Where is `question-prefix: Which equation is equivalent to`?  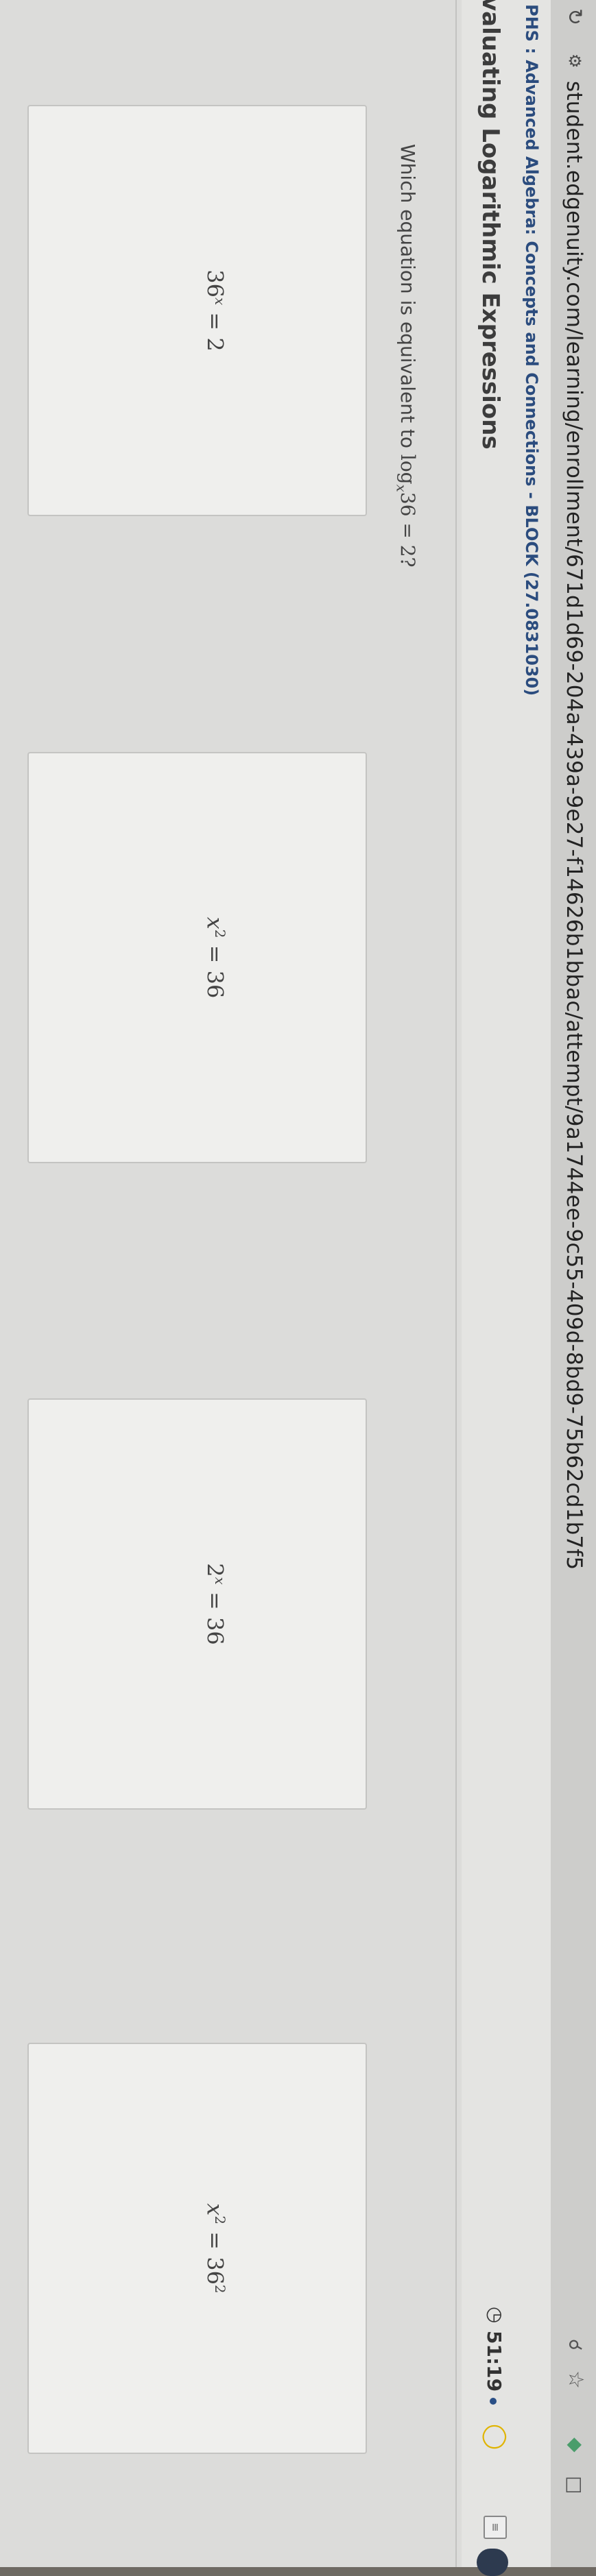
question-prefix: Which equation is equivalent to is located at coordinates (407, 299).